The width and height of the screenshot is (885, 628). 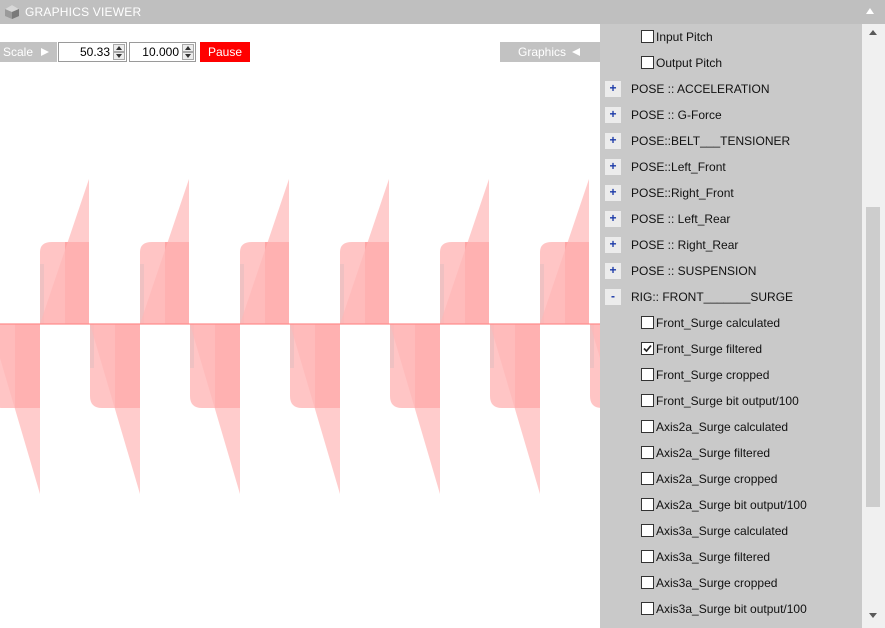 I want to click on channel-checkbox-row: Axis2a_Surge cropped, so click(x=731, y=479).